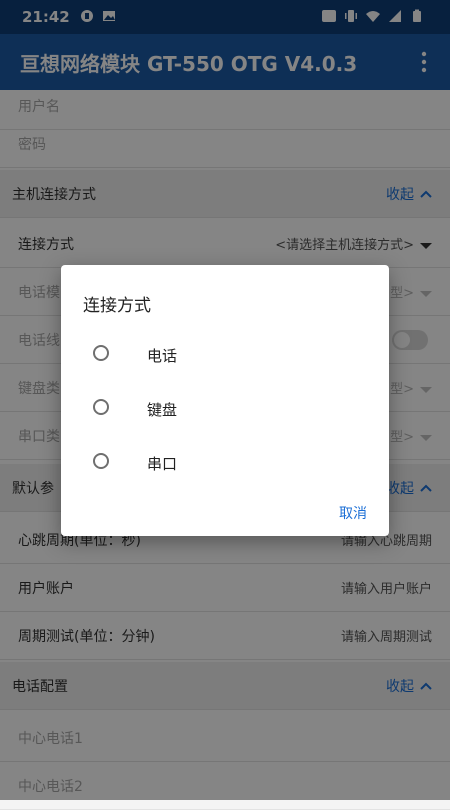 This screenshot has height=810, width=450. I want to click on option-keyboard: 键盘, so click(228, 409).